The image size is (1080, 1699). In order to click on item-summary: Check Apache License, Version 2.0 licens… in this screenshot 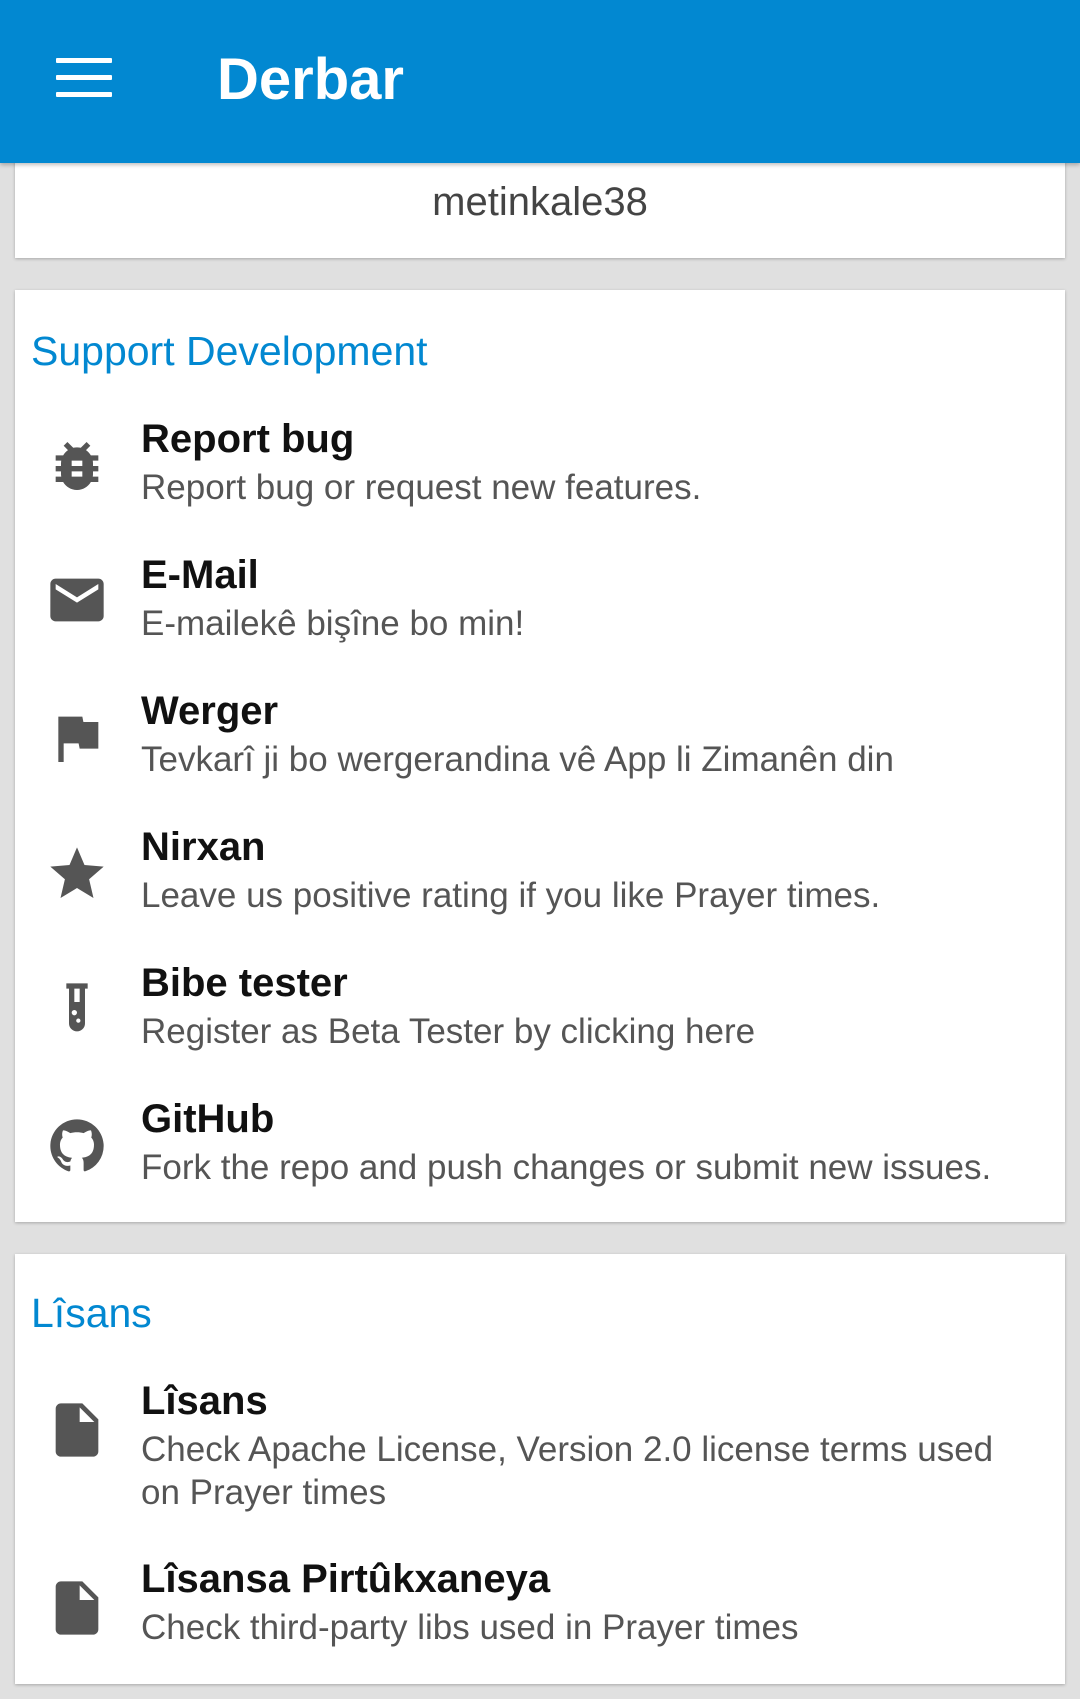, I will do `click(567, 1471)`.